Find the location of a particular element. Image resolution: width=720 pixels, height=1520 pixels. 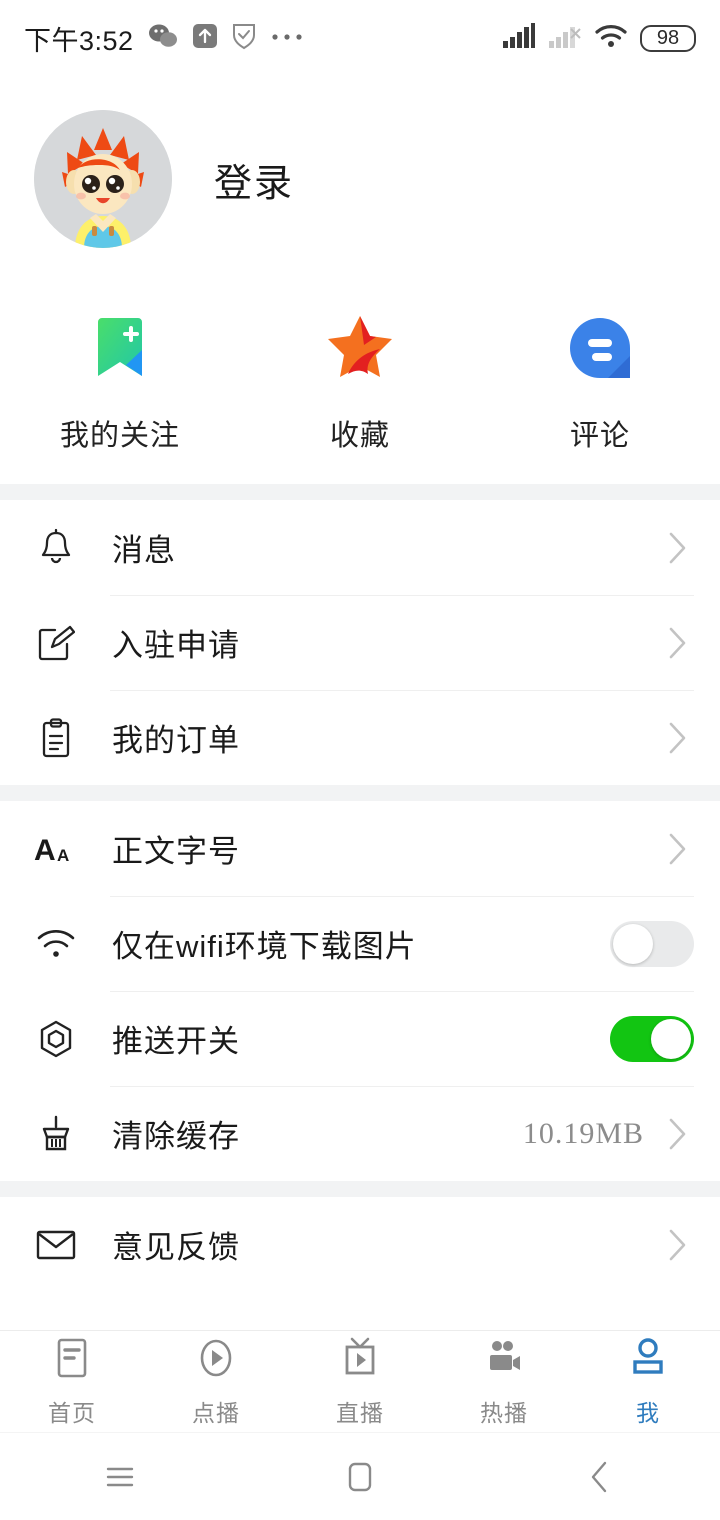

upload-arrow-icon is located at coordinates (205, 38).